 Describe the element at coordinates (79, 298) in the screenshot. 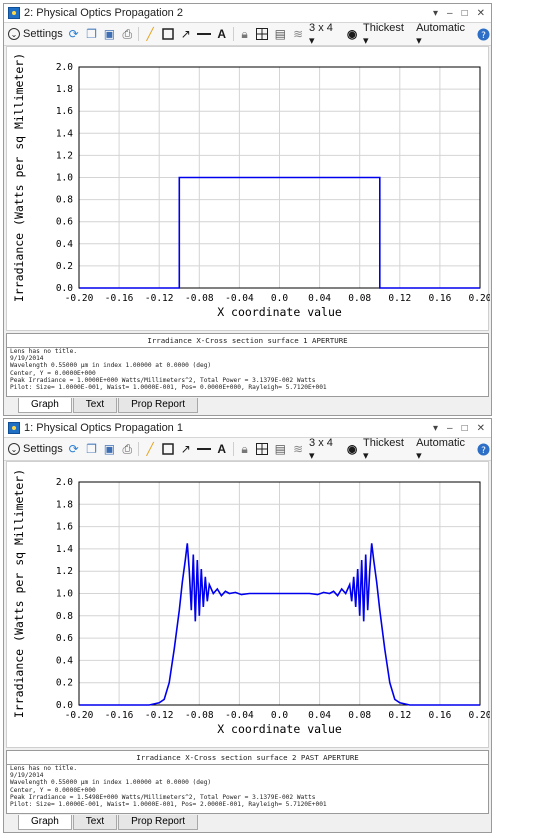

I see `x-tick-label: -0.20` at that location.